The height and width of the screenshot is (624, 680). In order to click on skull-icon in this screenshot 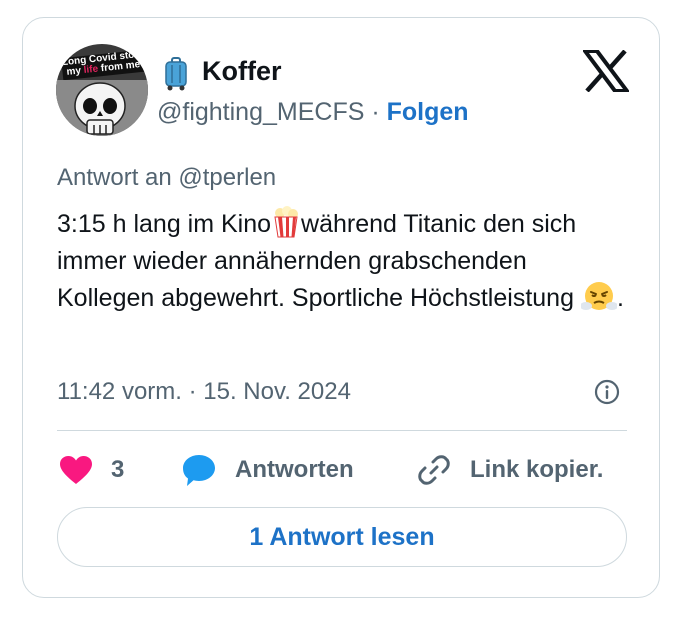, I will do `click(100, 108)`.